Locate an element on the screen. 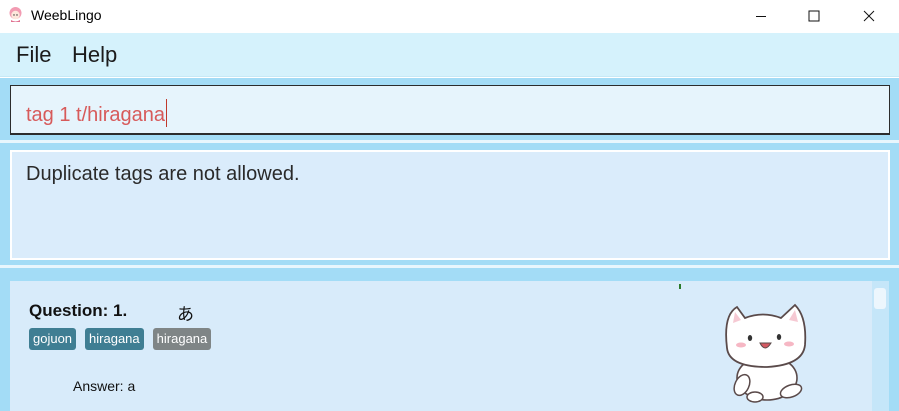 Image resolution: width=899 pixels, height=411 pixels. menu-help: Help is located at coordinates (94, 55).